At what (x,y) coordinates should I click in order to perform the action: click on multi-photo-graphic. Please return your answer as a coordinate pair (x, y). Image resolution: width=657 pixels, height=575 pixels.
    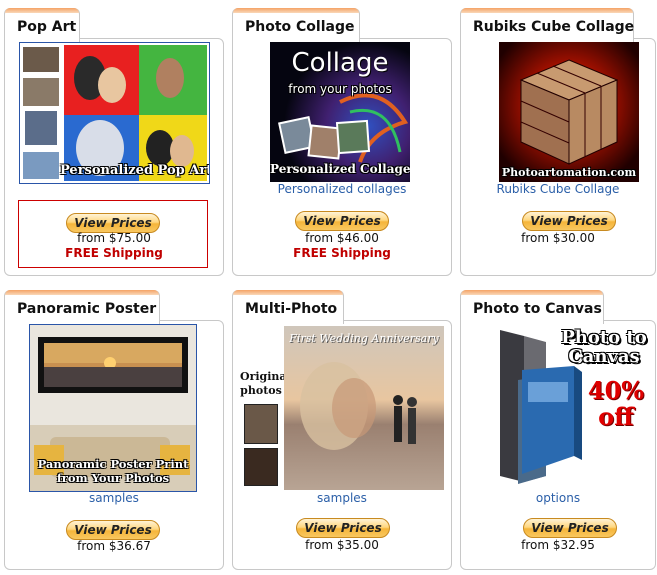
    Looking at the image, I should click on (364, 408).